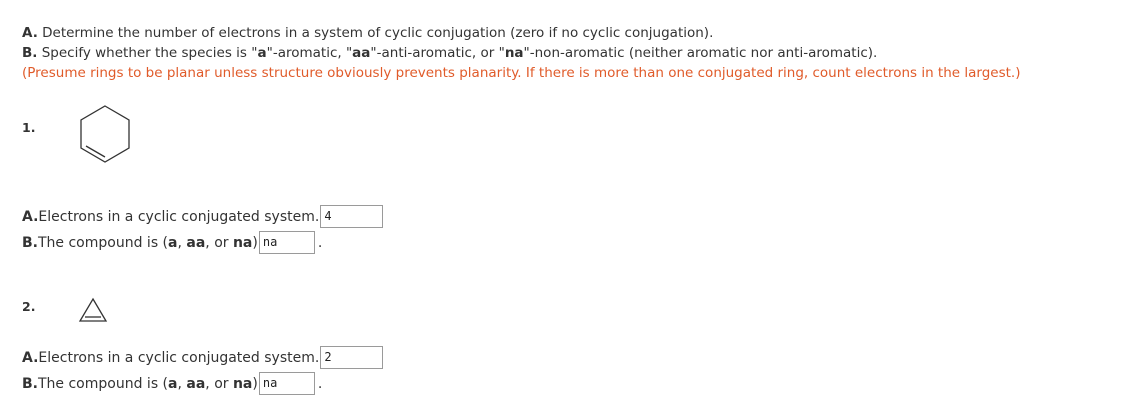 This screenshot has height=420, width=1121. I want to click on instruction-b-na: na, so click(514, 53).